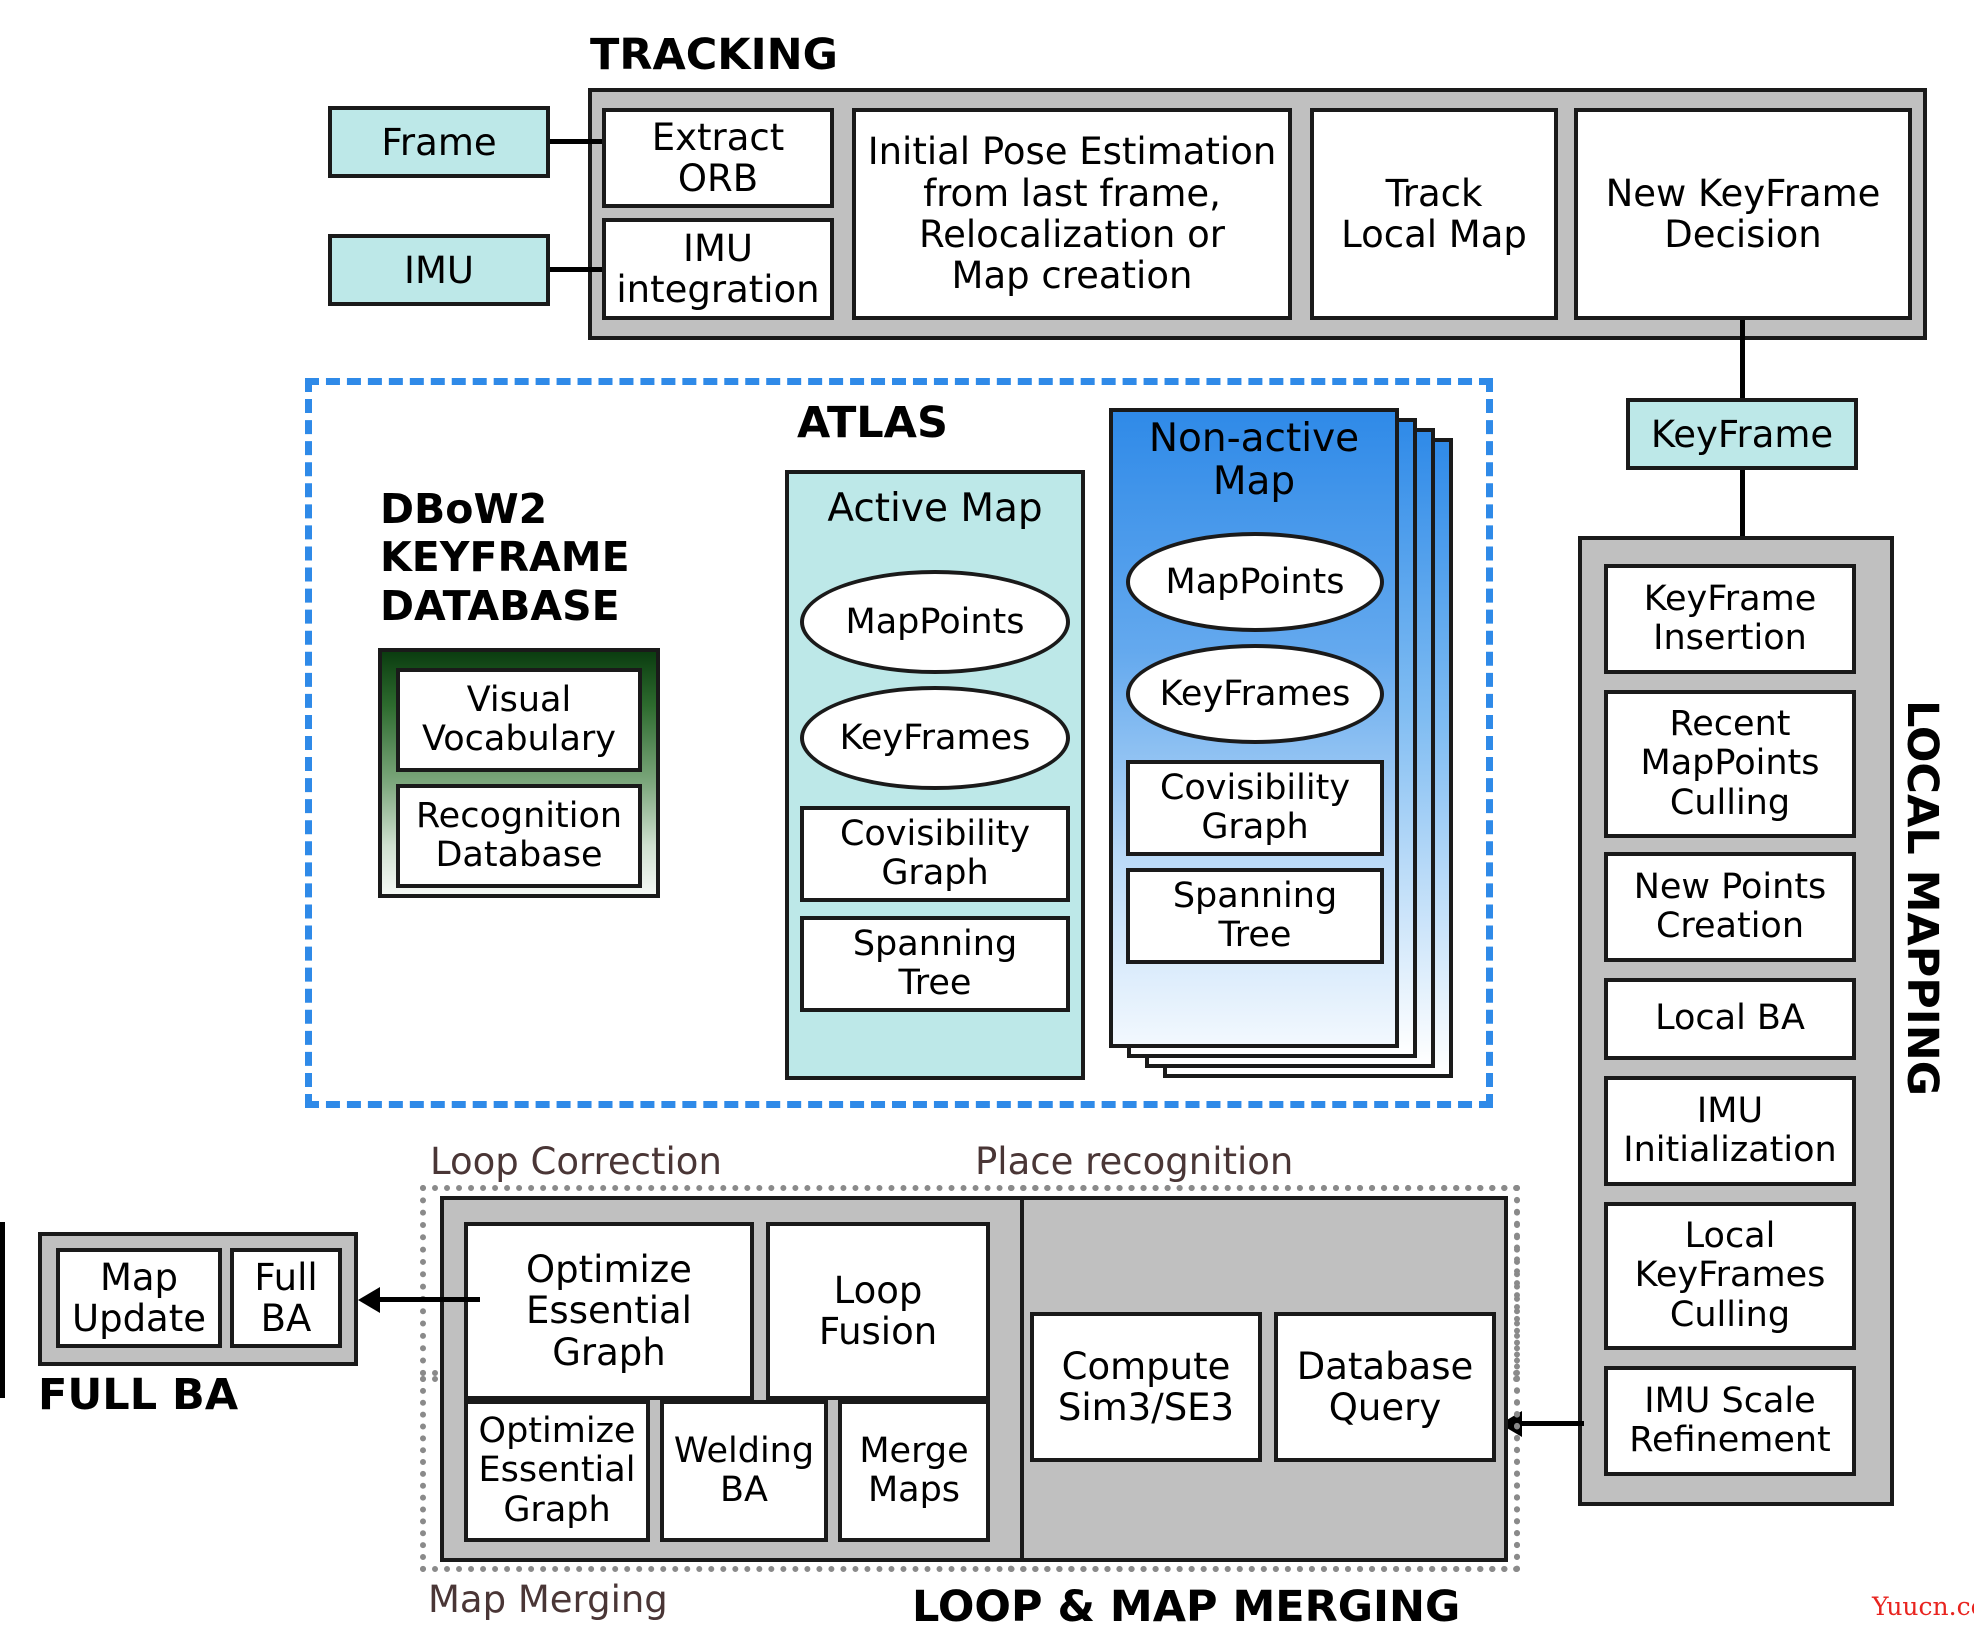 This screenshot has width=1974, height=1651. What do you see at coordinates (935, 738) in the screenshot?
I see `active-map-keyframes: KeyFrames` at bounding box center [935, 738].